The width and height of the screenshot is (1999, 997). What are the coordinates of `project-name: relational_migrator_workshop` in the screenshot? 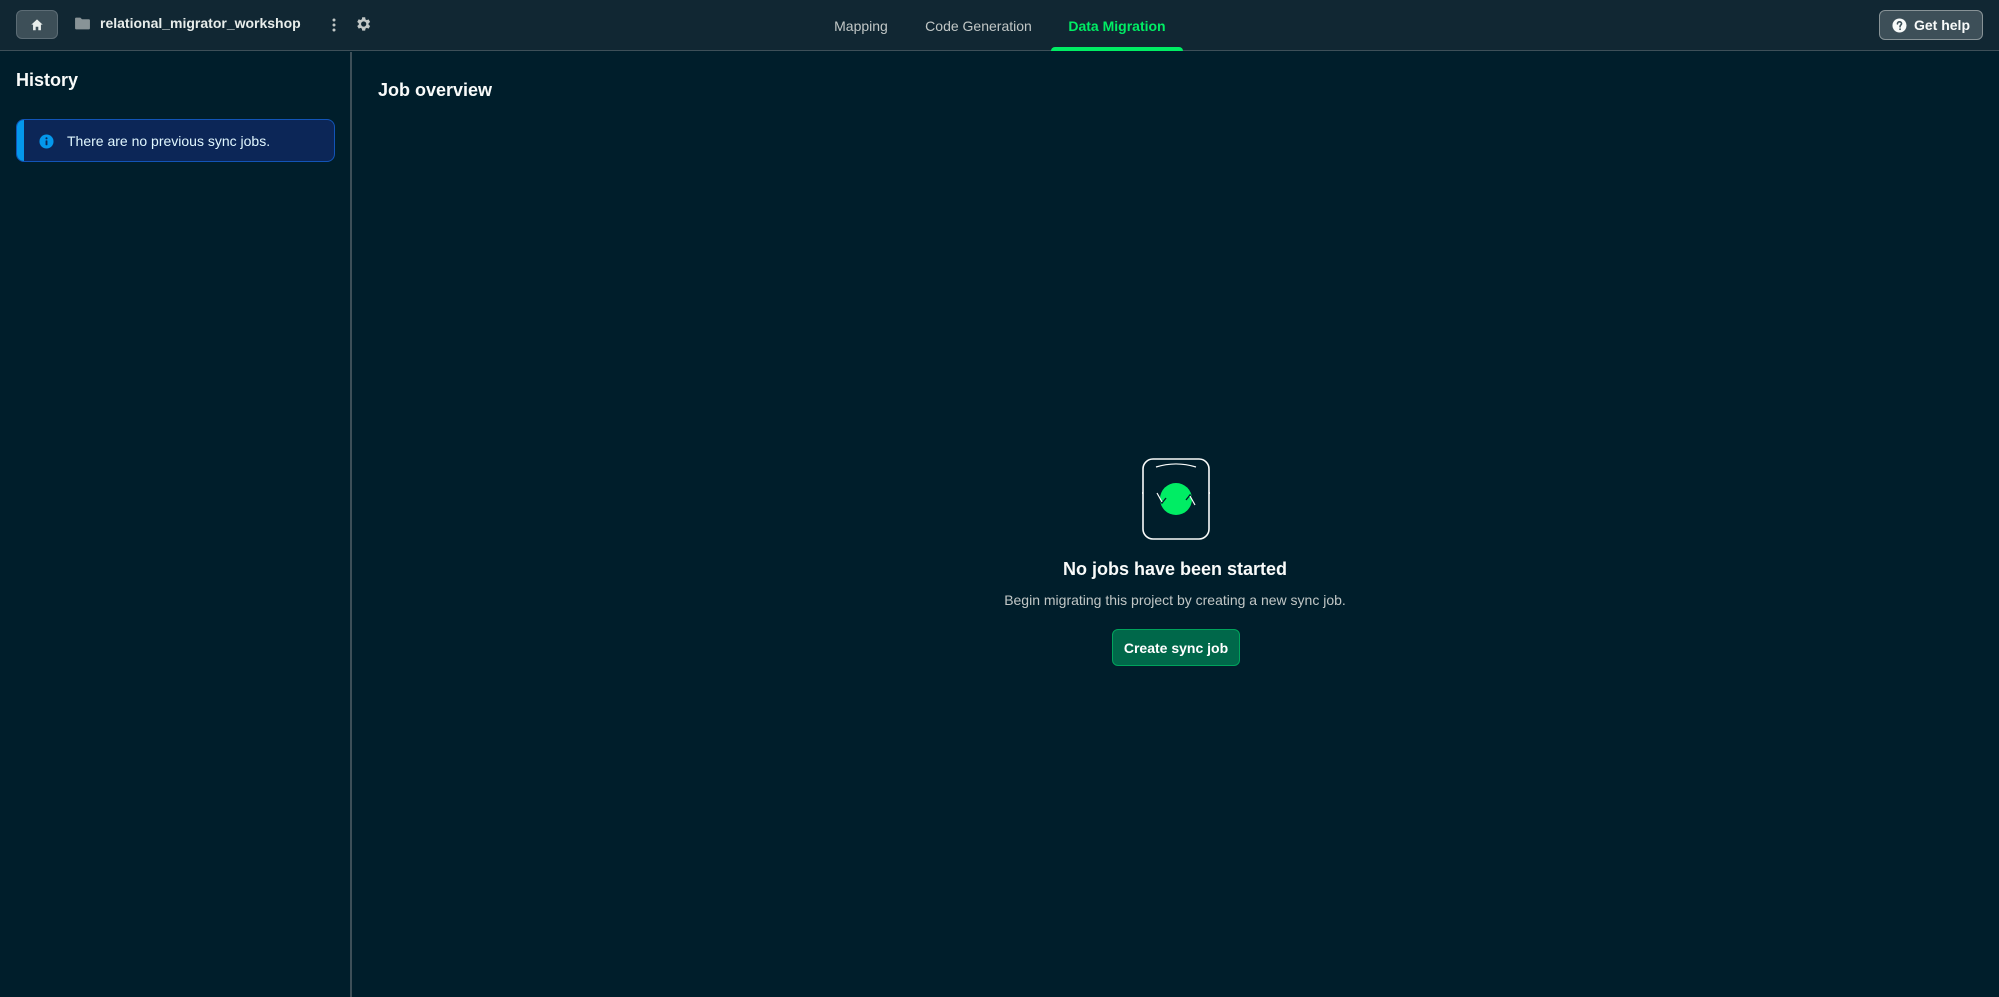 It's located at (200, 23).